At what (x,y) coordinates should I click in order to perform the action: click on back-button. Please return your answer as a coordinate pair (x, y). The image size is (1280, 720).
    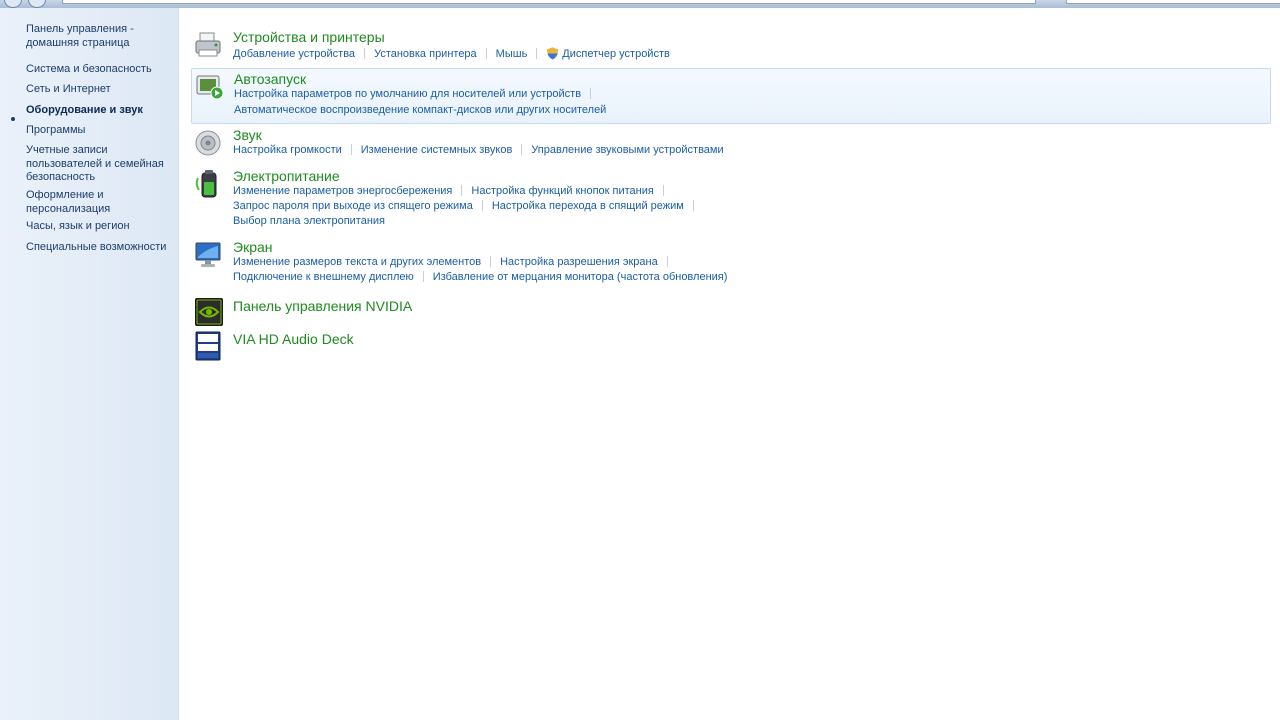
    Looking at the image, I should click on (13, 4).